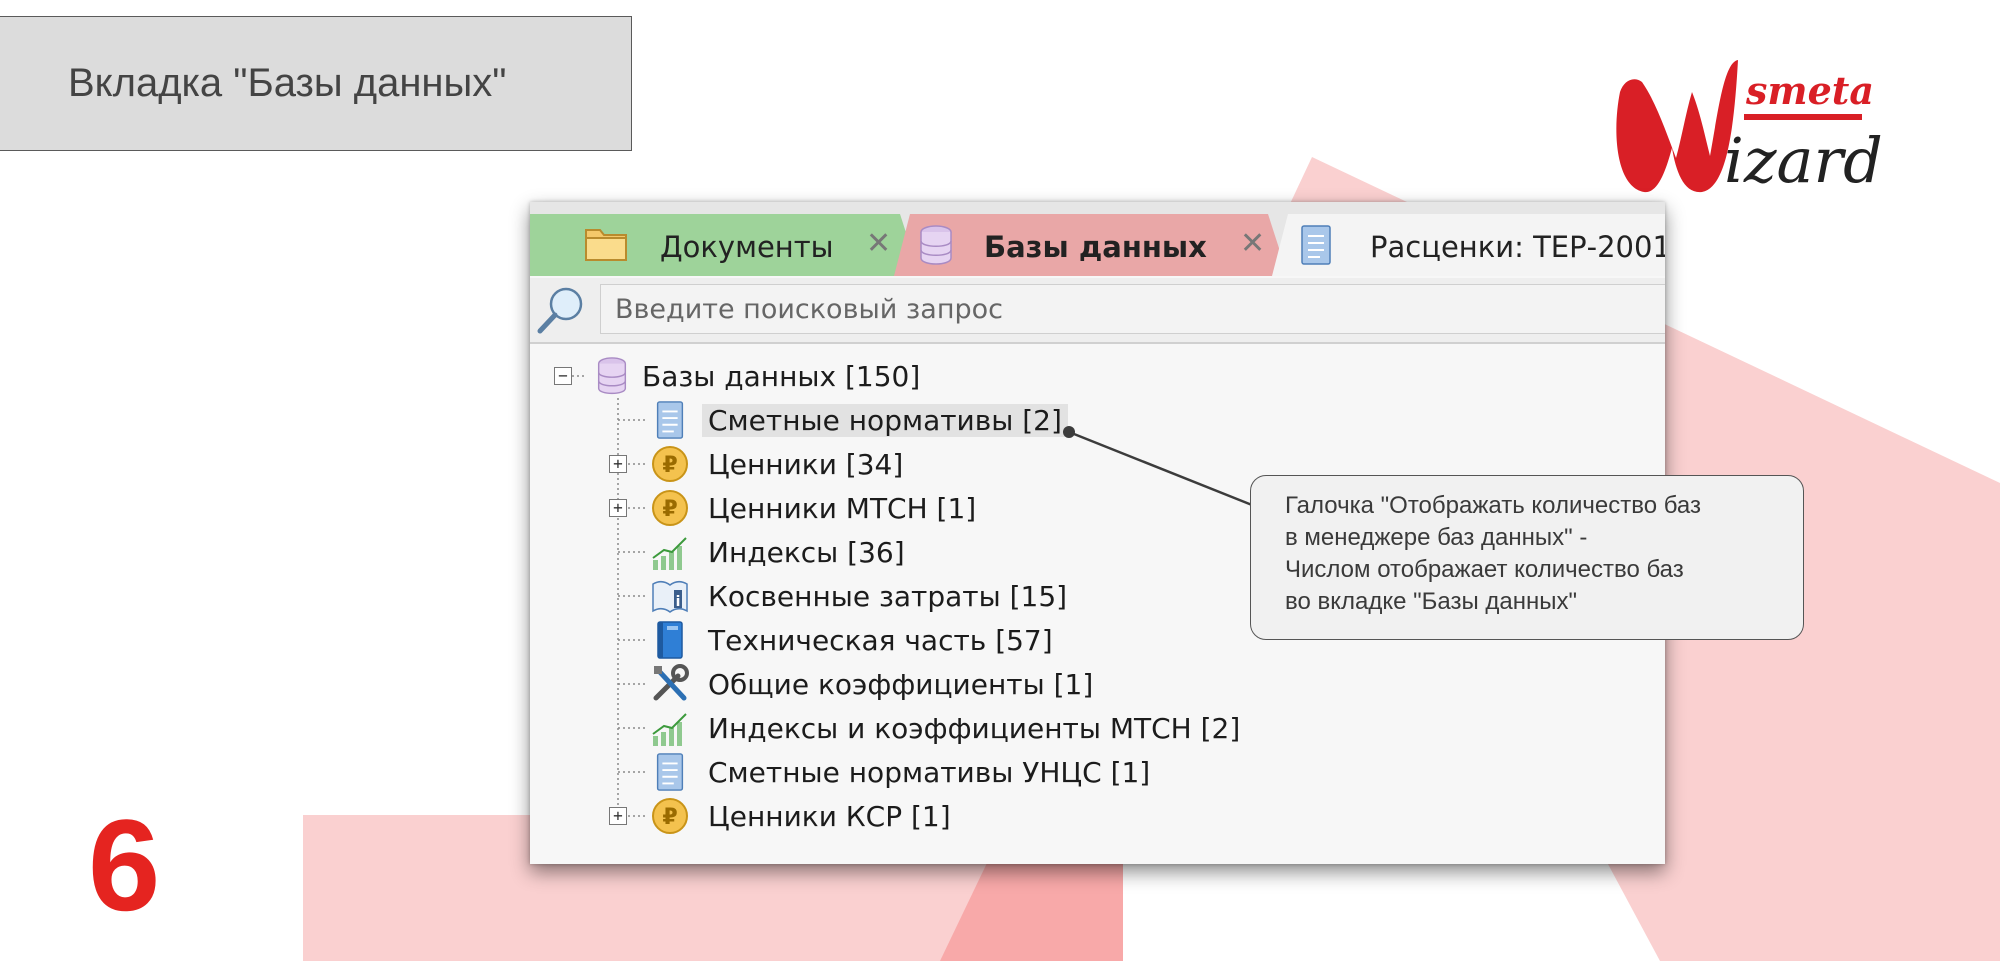  Describe the element at coordinates (618, 464) in the screenshot. I see `expand-price-lists-icon: +` at that location.